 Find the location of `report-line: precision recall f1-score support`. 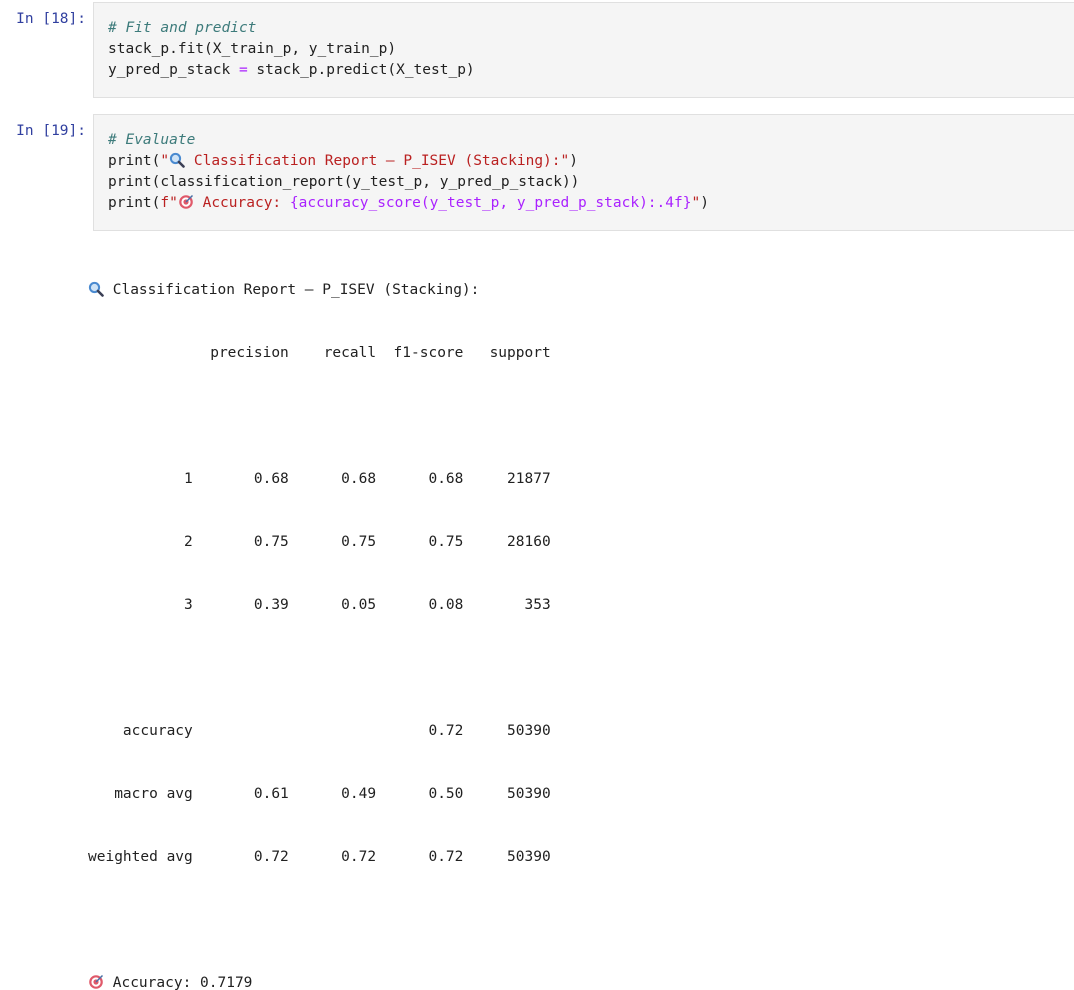

report-line: precision recall f1-score support is located at coordinates (319, 353).